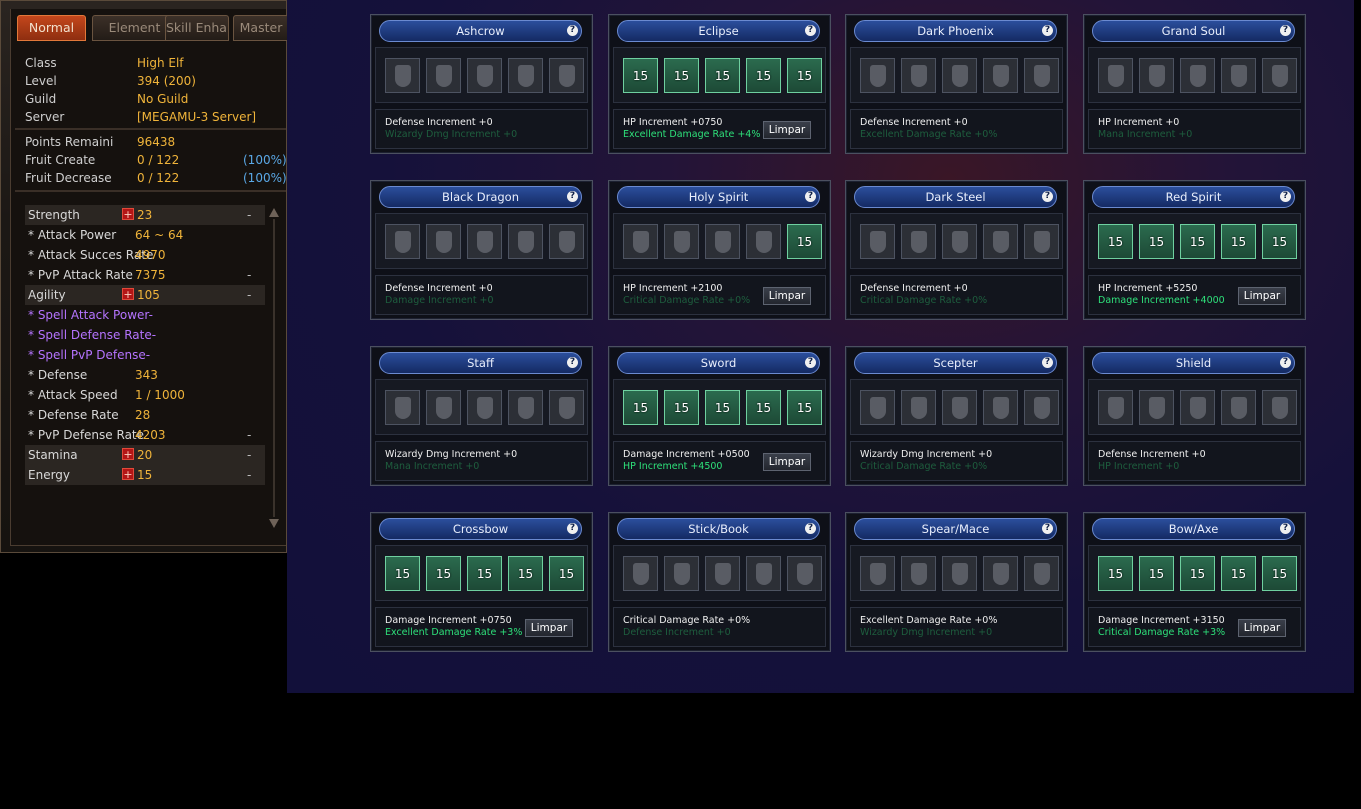 This screenshot has height=809, width=1361. I want to click on scroll-down-icon, so click(274, 523).